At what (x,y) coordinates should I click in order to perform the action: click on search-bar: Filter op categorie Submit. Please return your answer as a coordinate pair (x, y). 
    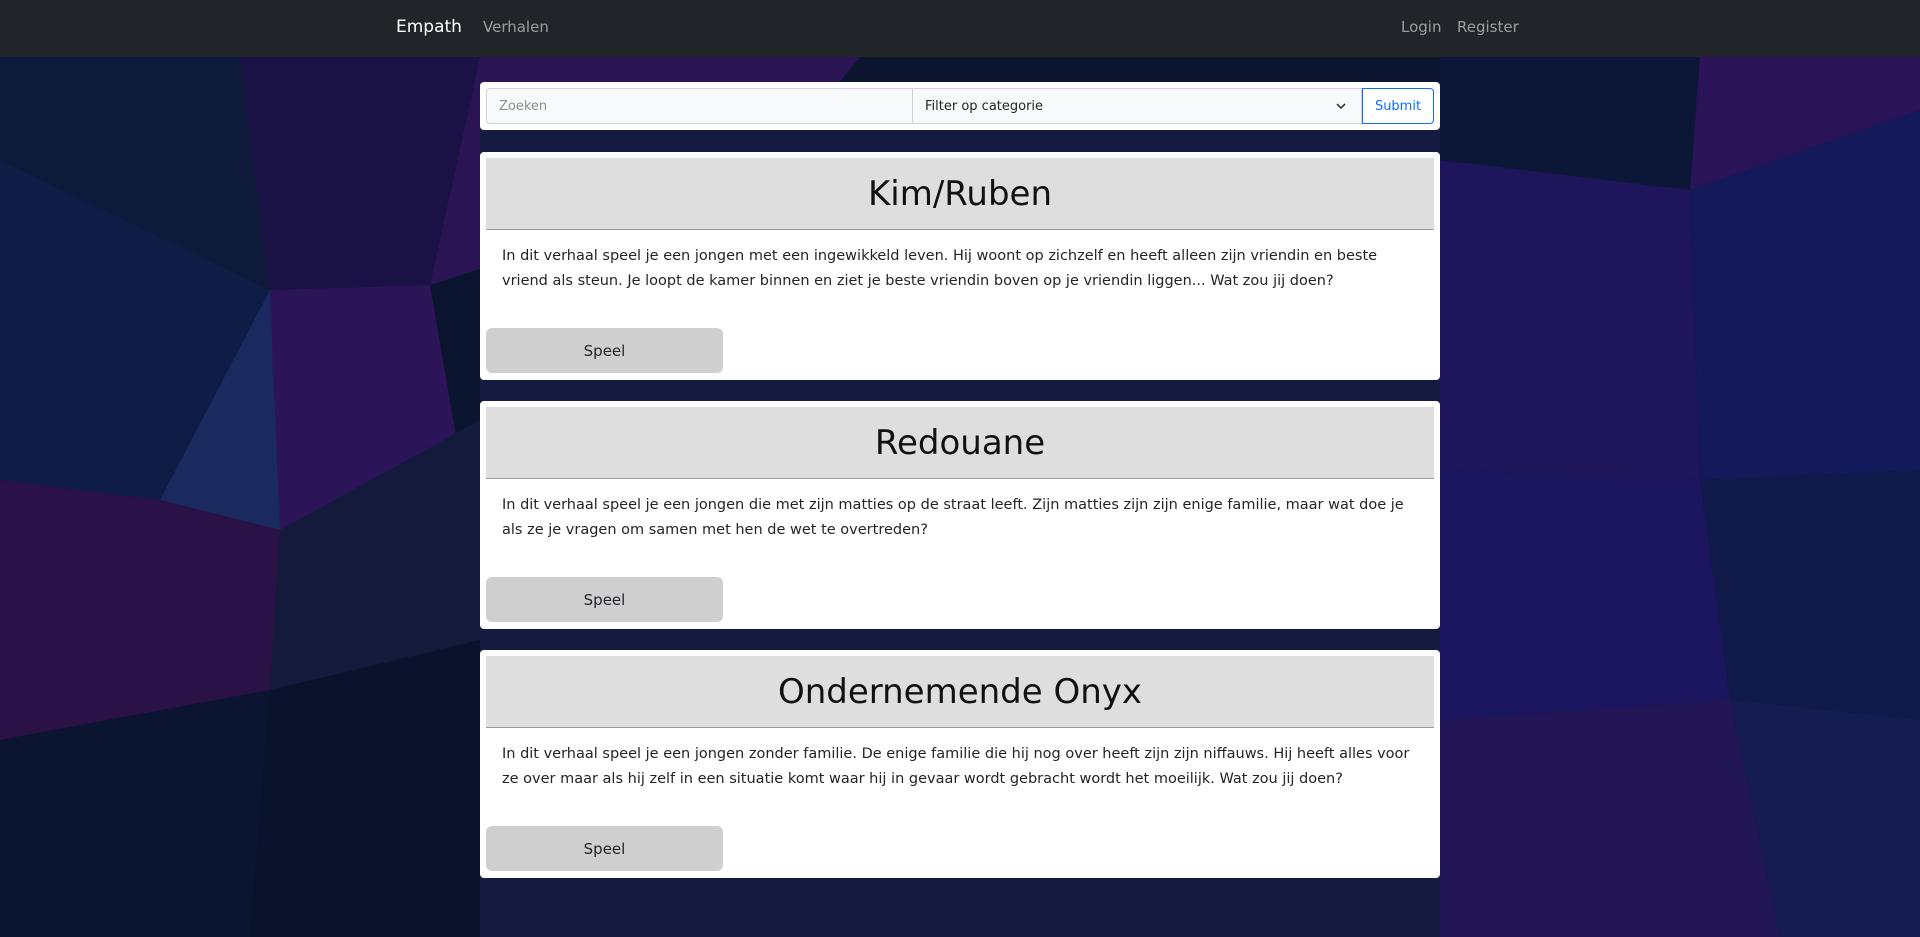
    Looking at the image, I should click on (960, 106).